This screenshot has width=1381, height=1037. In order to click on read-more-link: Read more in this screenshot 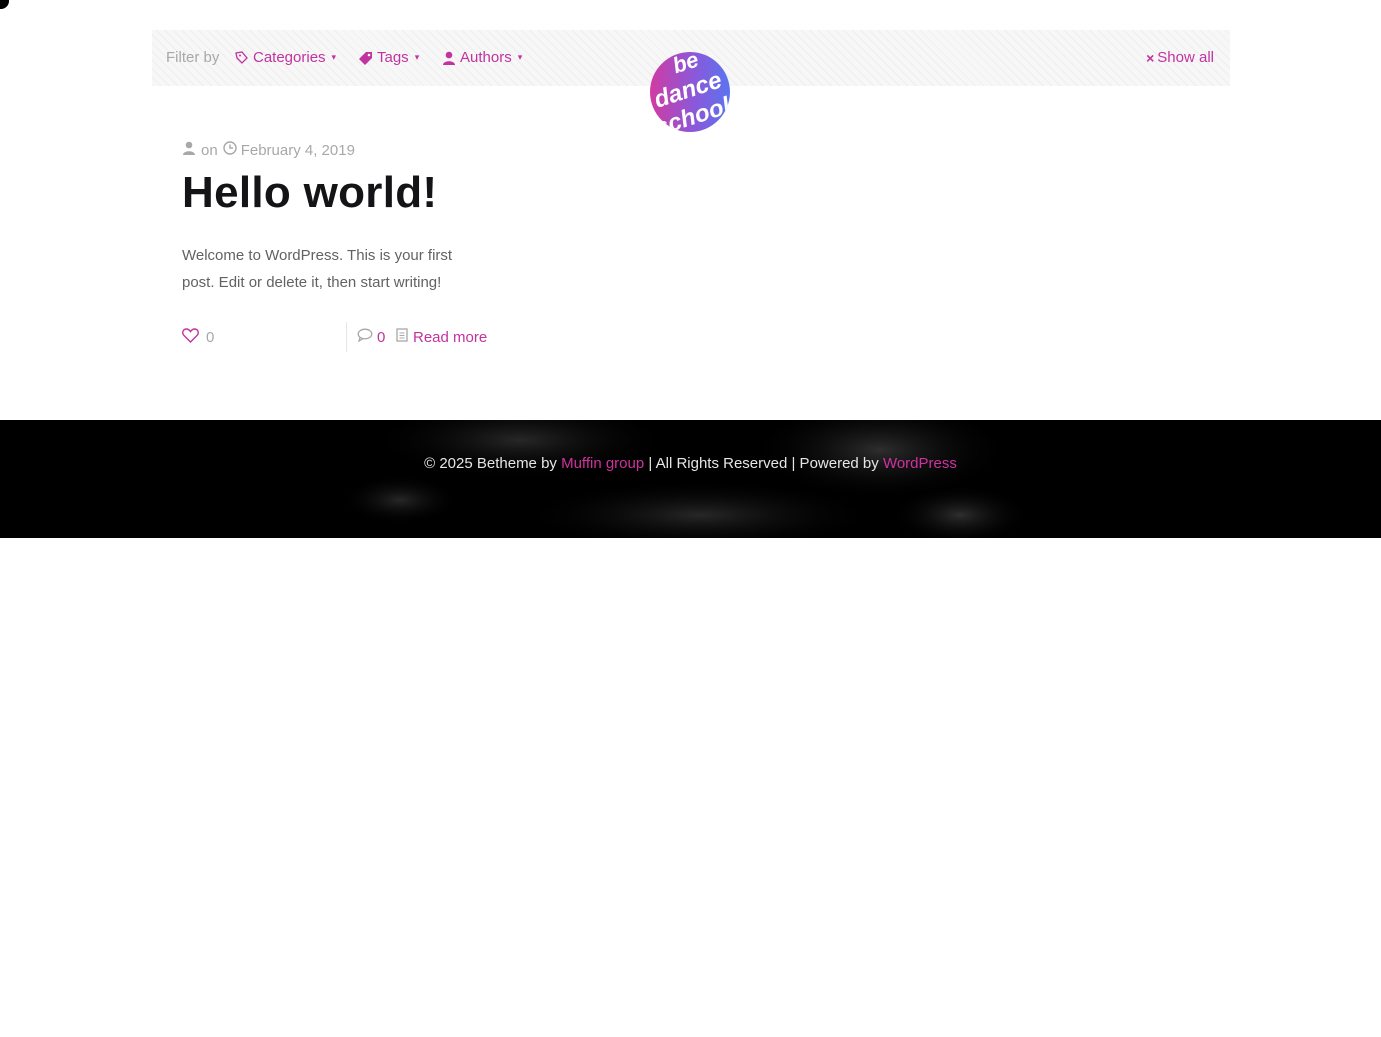, I will do `click(441, 337)`.